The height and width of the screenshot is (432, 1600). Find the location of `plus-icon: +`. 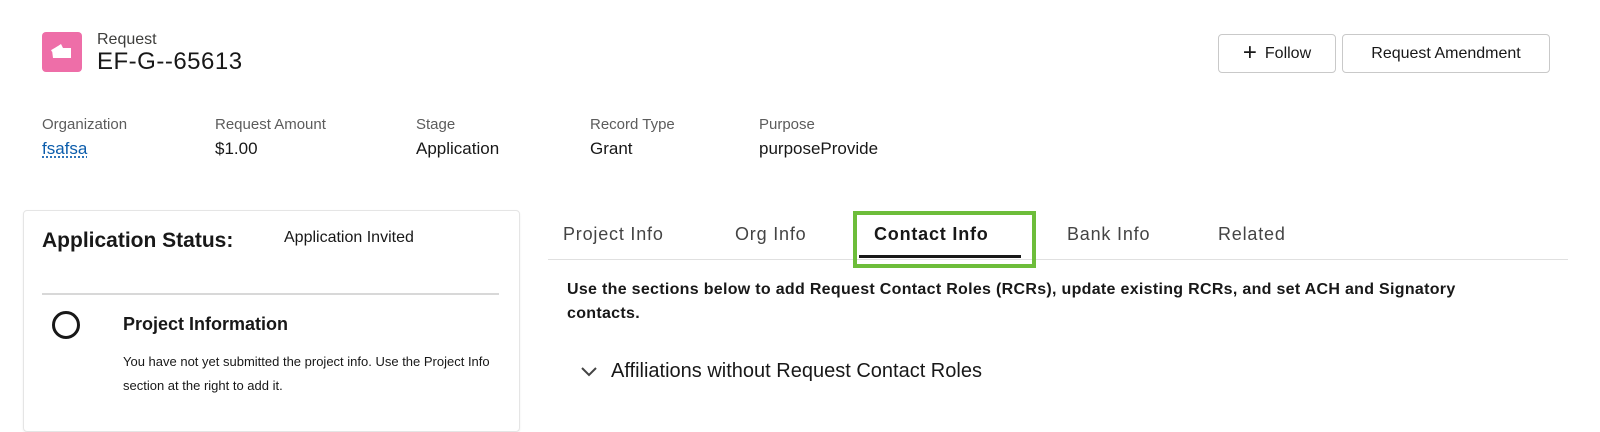

plus-icon: + is located at coordinates (1249, 52).